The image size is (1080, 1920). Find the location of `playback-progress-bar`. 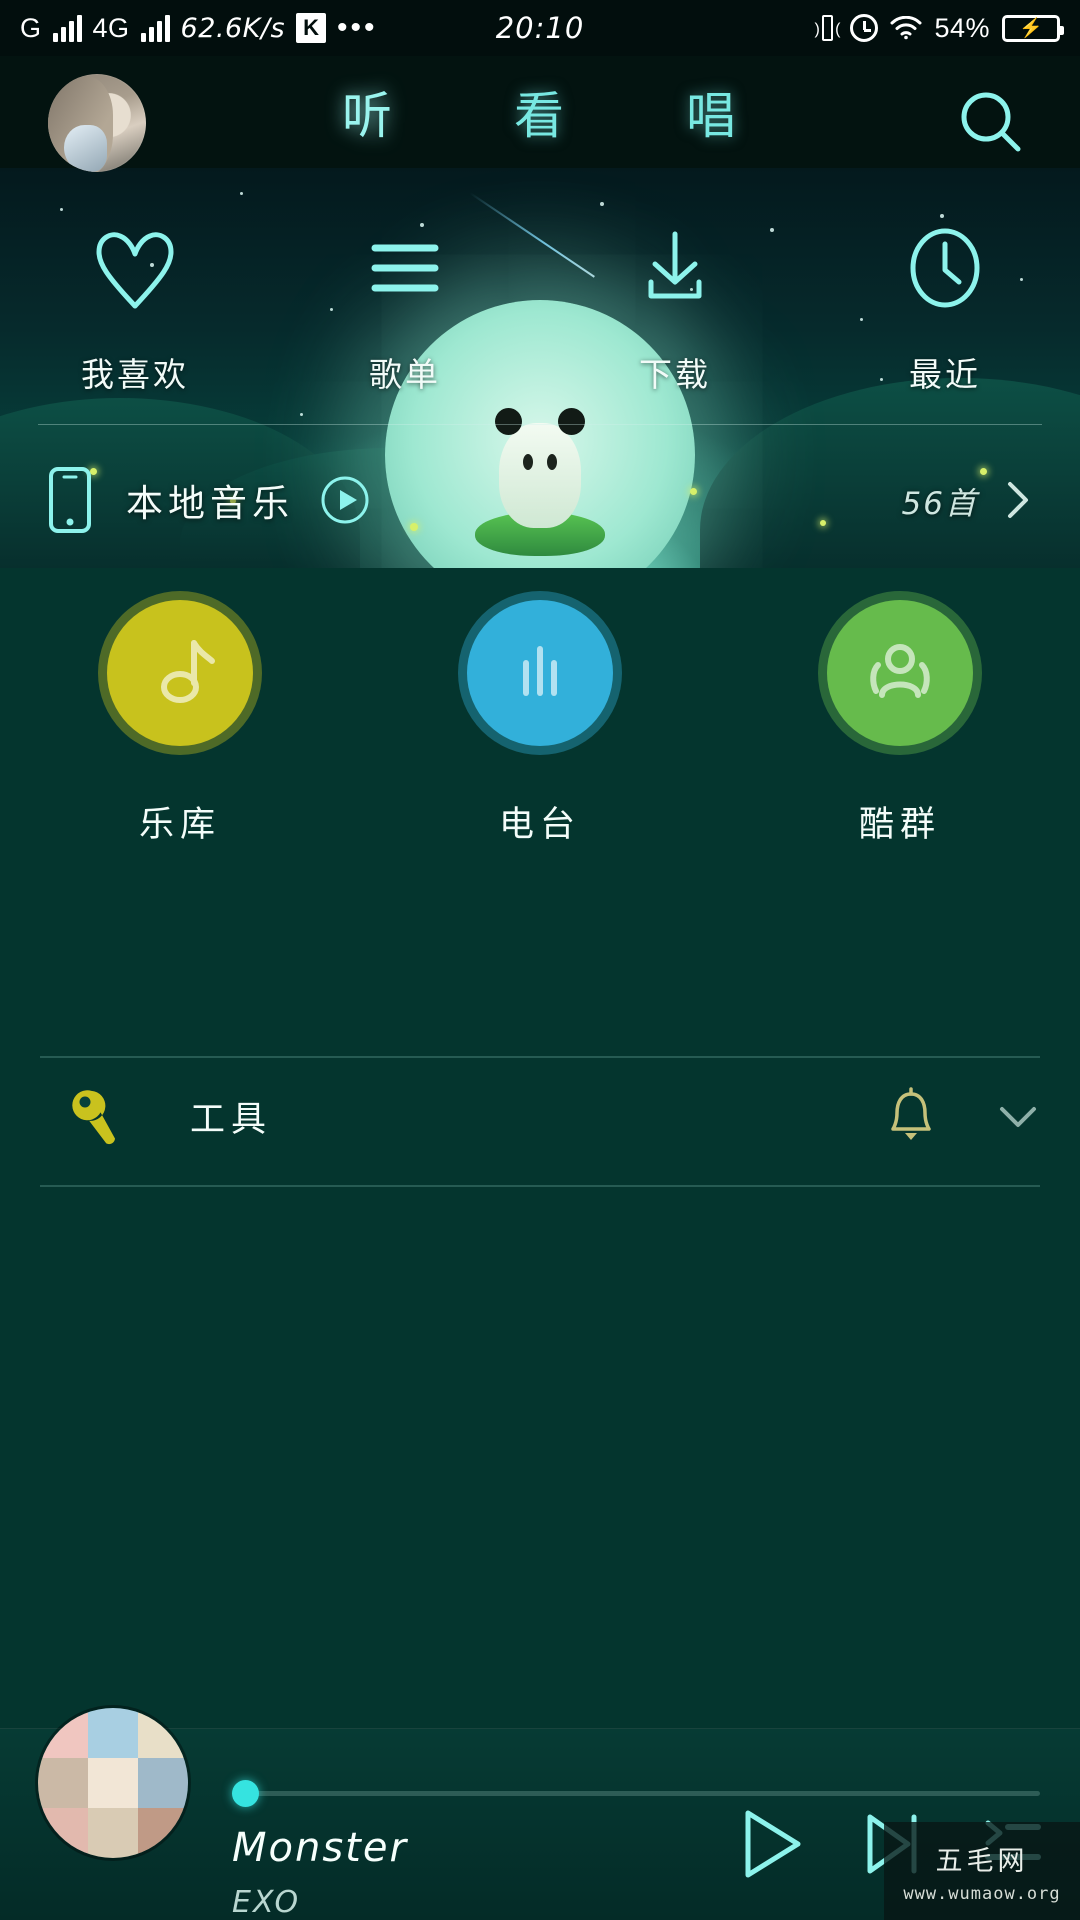

playback-progress-bar is located at coordinates (636, 1793).